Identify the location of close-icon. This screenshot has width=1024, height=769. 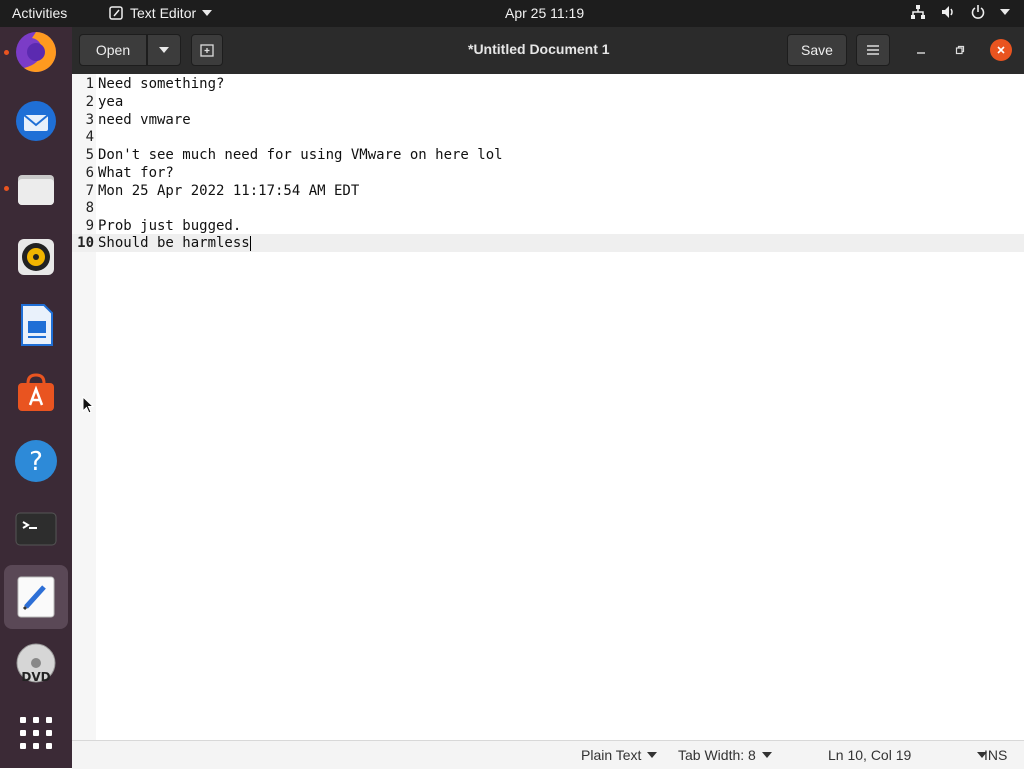
(1001, 50).